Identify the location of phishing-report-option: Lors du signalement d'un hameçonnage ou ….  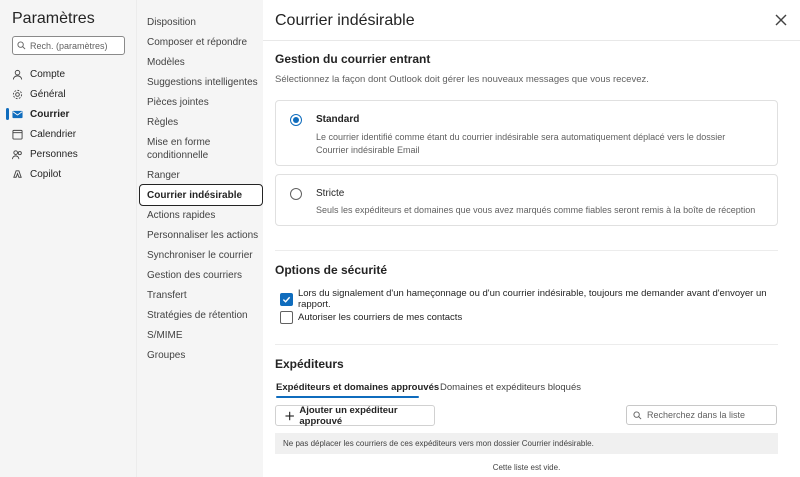
(540, 299).